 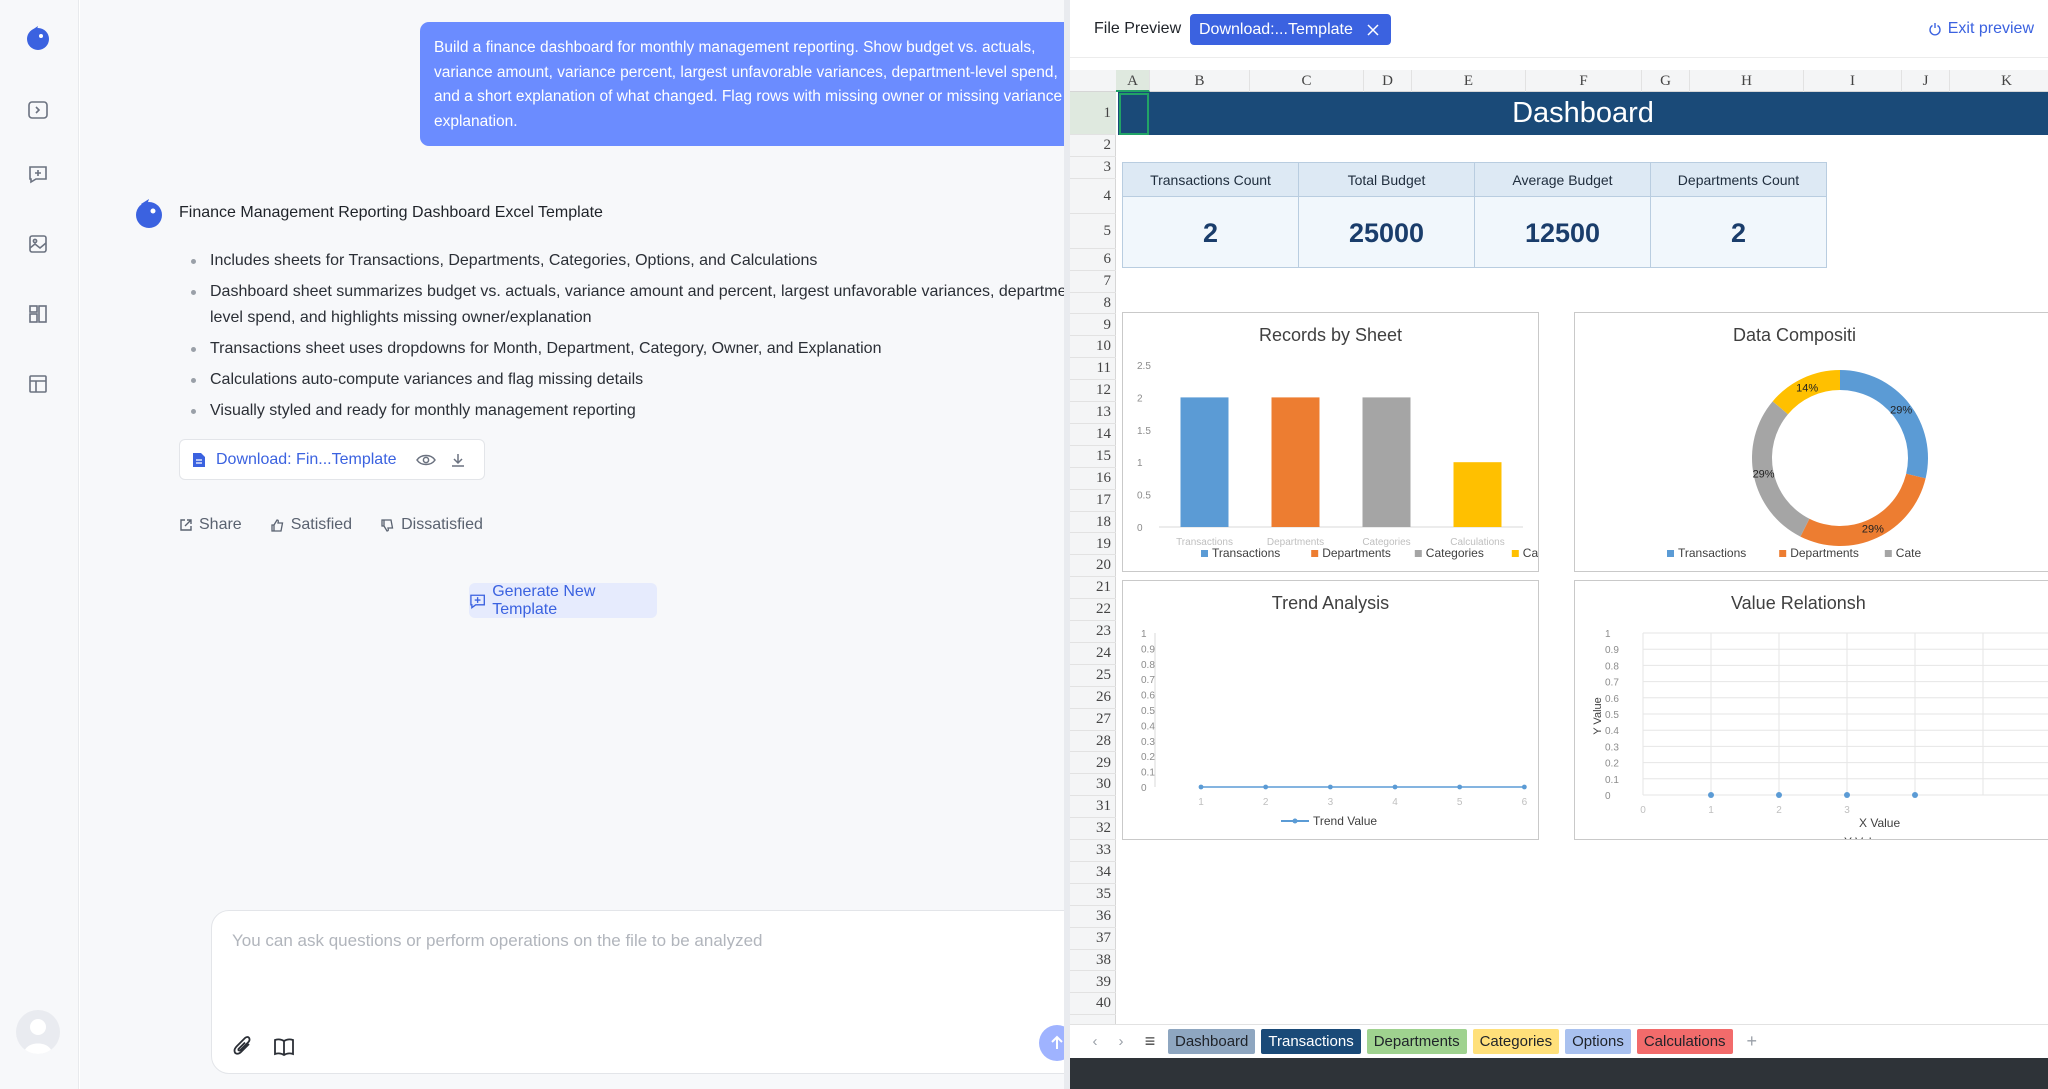 I want to click on download-icon, so click(x=458, y=460).